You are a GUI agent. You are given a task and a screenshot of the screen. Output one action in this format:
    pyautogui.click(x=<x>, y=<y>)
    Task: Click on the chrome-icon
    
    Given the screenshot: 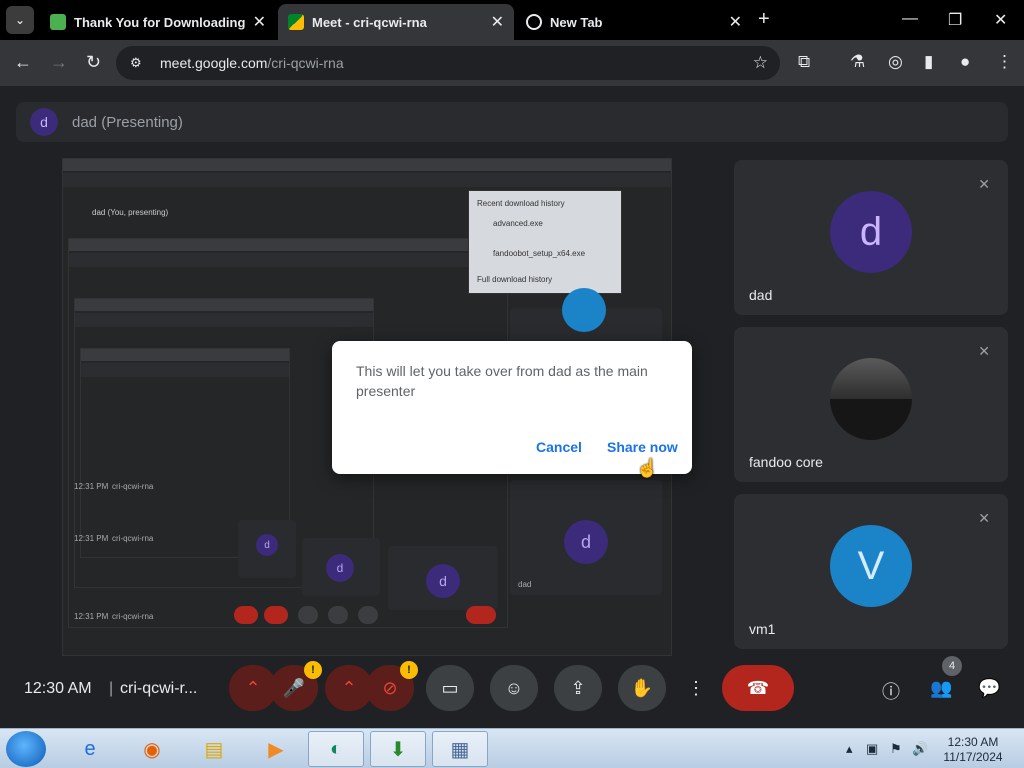 What is the action you would take?
    pyautogui.click(x=534, y=22)
    